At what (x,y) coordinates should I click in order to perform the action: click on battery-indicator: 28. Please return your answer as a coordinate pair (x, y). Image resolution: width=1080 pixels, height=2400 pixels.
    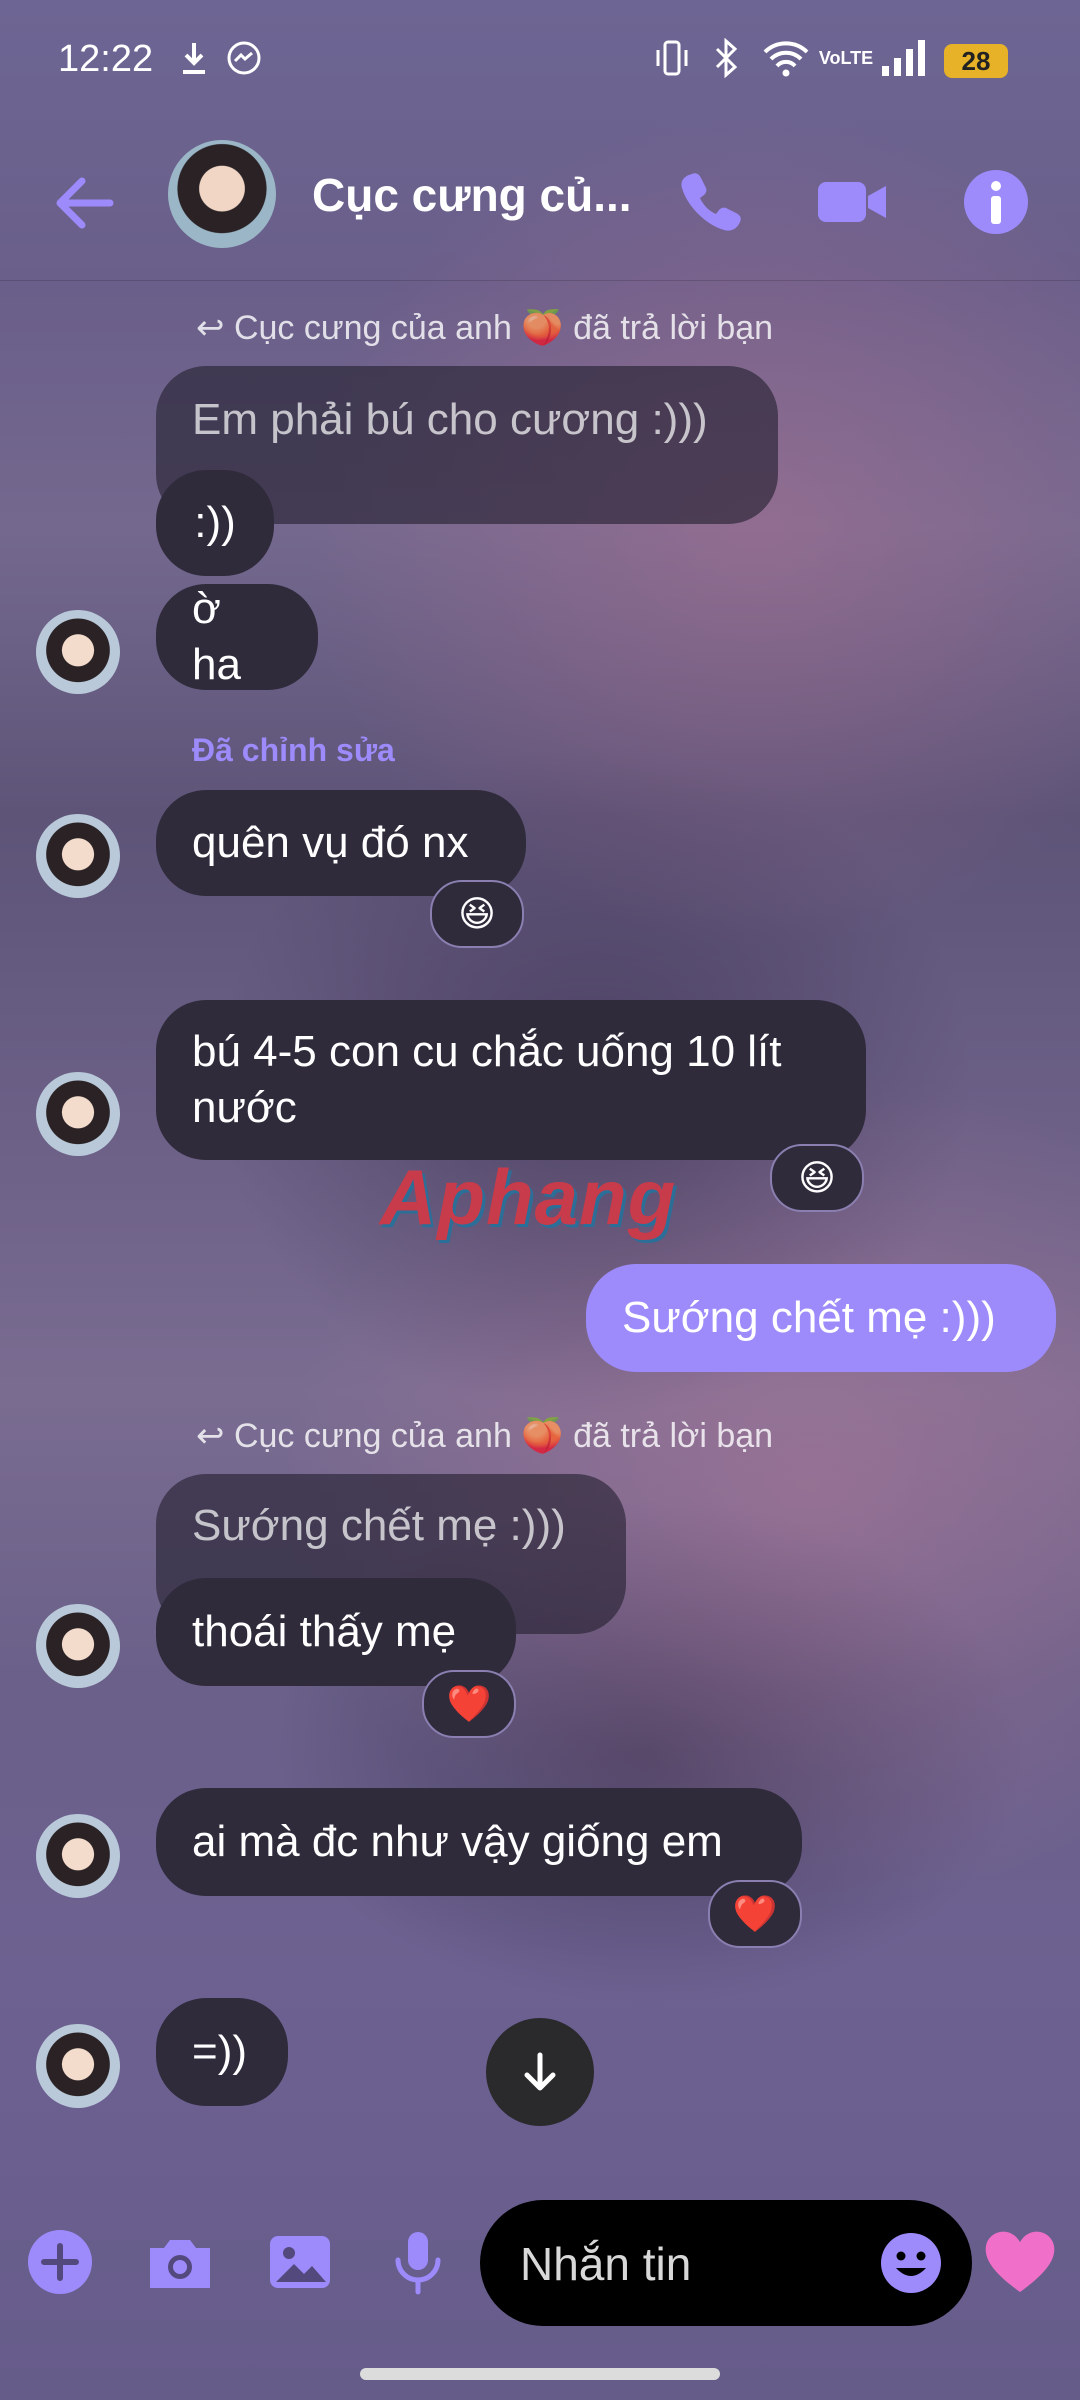
    Looking at the image, I should click on (976, 61).